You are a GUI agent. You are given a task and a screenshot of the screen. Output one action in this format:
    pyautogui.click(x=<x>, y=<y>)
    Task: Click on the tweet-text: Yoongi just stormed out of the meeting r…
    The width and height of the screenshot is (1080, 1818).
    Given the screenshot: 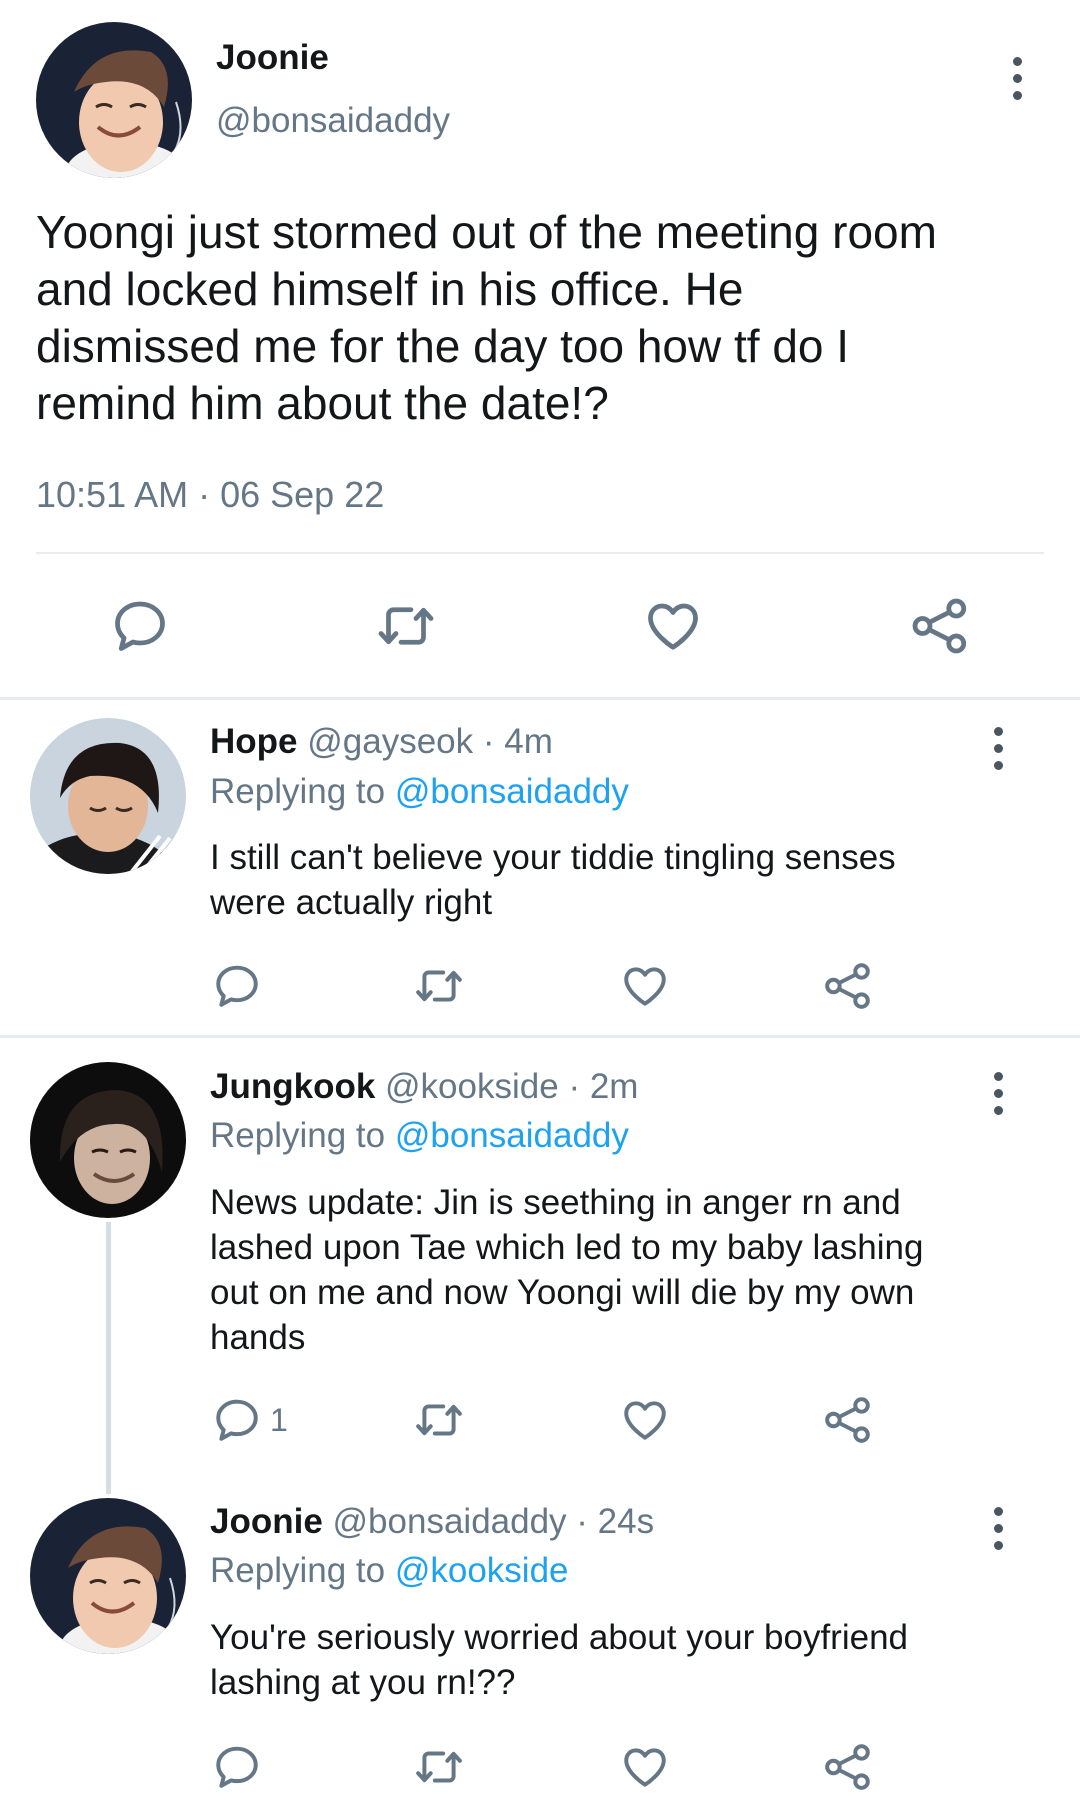 What is the action you would take?
    pyautogui.click(x=486, y=317)
    